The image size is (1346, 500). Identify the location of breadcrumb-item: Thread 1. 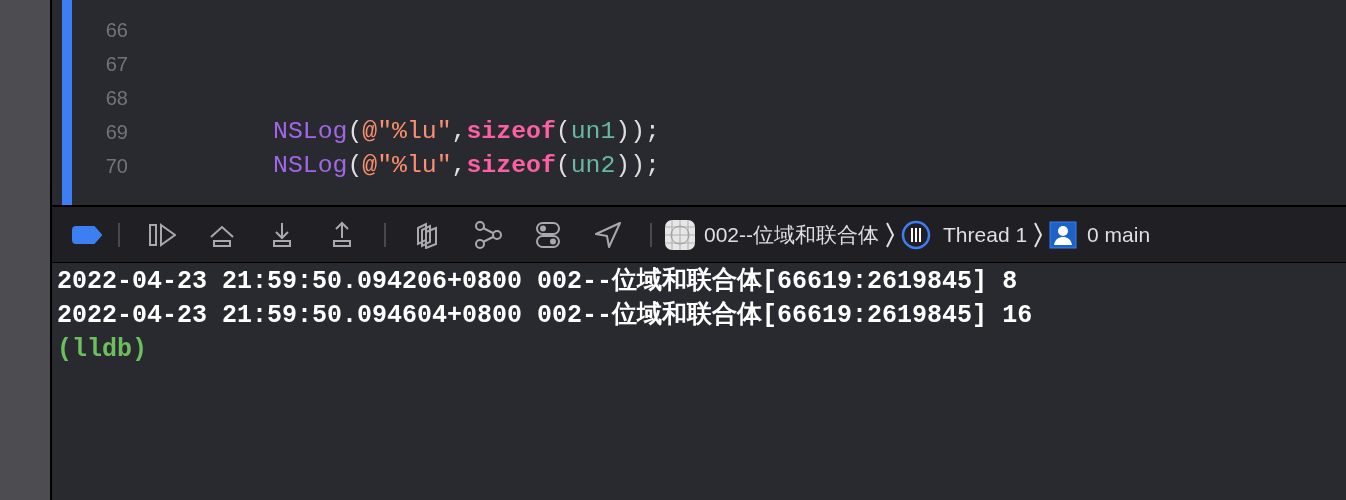
(985, 234).